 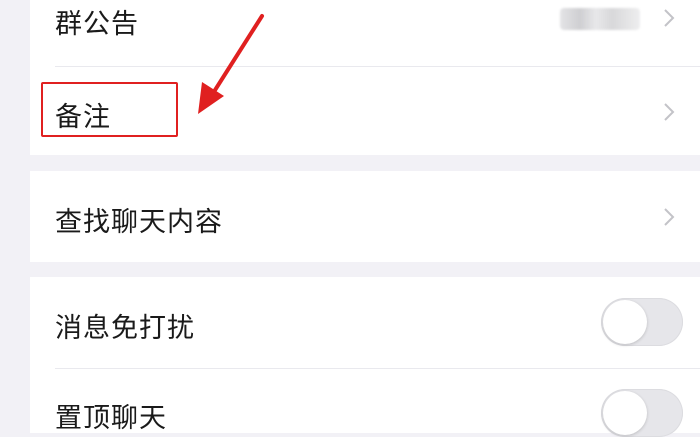 I want to click on search-chat-label: 查找聊天内容, so click(x=139, y=222).